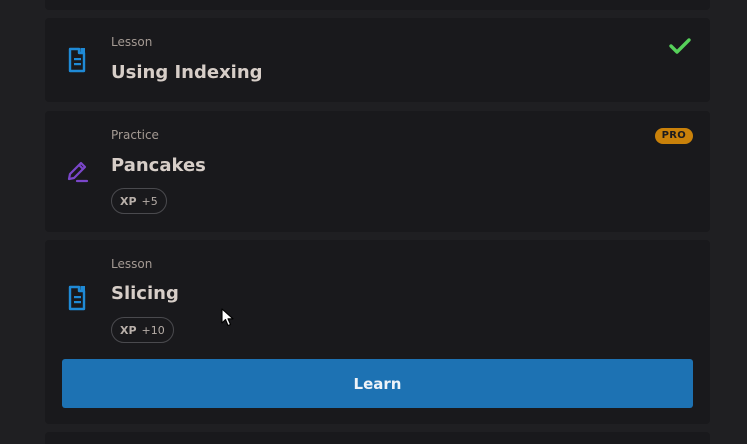 Image resolution: width=747 pixels, height=444 pixels. What do you see at coordinates (187, 72) in the screenshot?
I see `item-title: Using Indexing` at bounding box center [187, 72].